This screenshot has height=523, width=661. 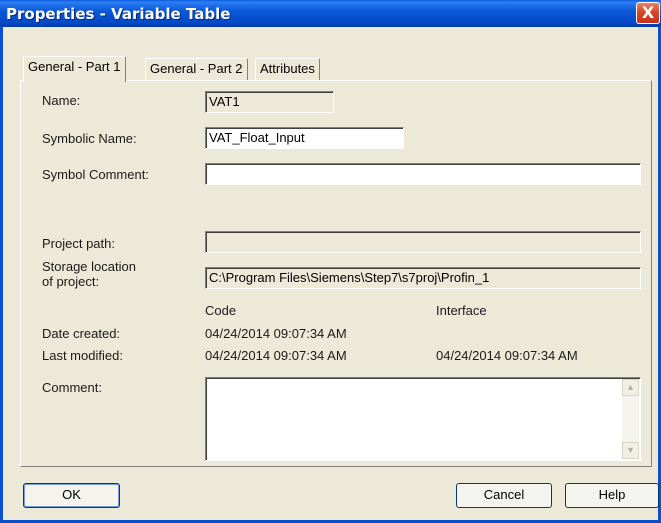 I want to click on tab-attributes: Attributes, so click(x=287, y=69).